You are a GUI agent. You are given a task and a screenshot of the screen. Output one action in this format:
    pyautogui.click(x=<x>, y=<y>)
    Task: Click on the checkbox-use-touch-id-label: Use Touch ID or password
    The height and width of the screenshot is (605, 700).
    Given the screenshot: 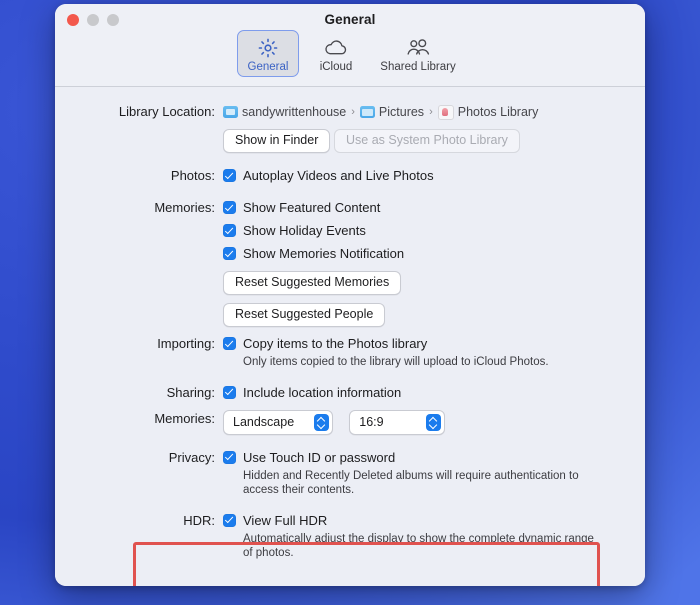 What is the action you would take?
    pyautogui.click(x=319, y=457)
    